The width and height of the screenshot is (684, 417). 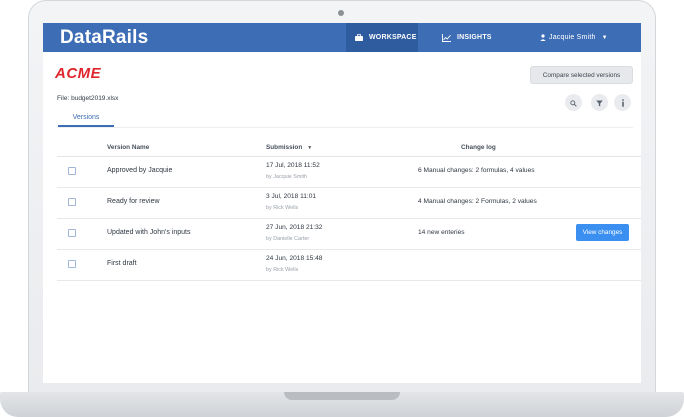 What do you see at coordinates (104, 38) in the screenshot?
I see `brand-logo: DataRails` at bounding box center [104, 38].